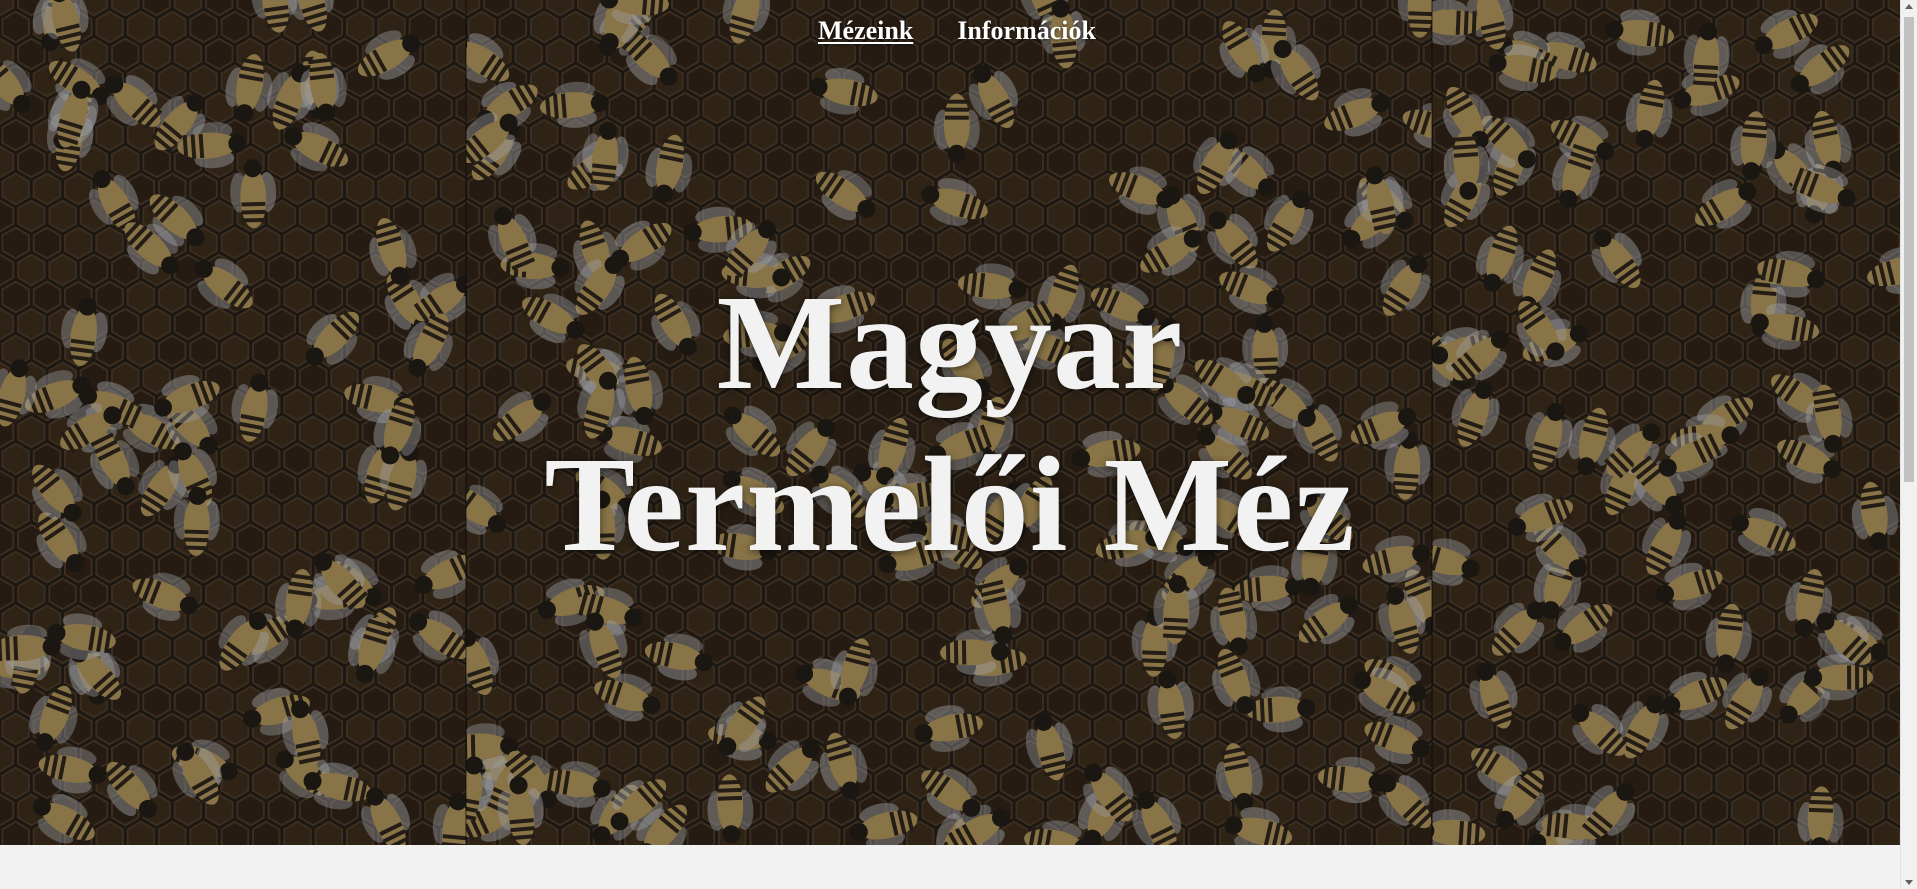 The image size is (1917, 889). What do you see at coordinates (950, 343) in the screenshot?
I see `hero-title-line1: Magyar` at bounding box center [950, 343].